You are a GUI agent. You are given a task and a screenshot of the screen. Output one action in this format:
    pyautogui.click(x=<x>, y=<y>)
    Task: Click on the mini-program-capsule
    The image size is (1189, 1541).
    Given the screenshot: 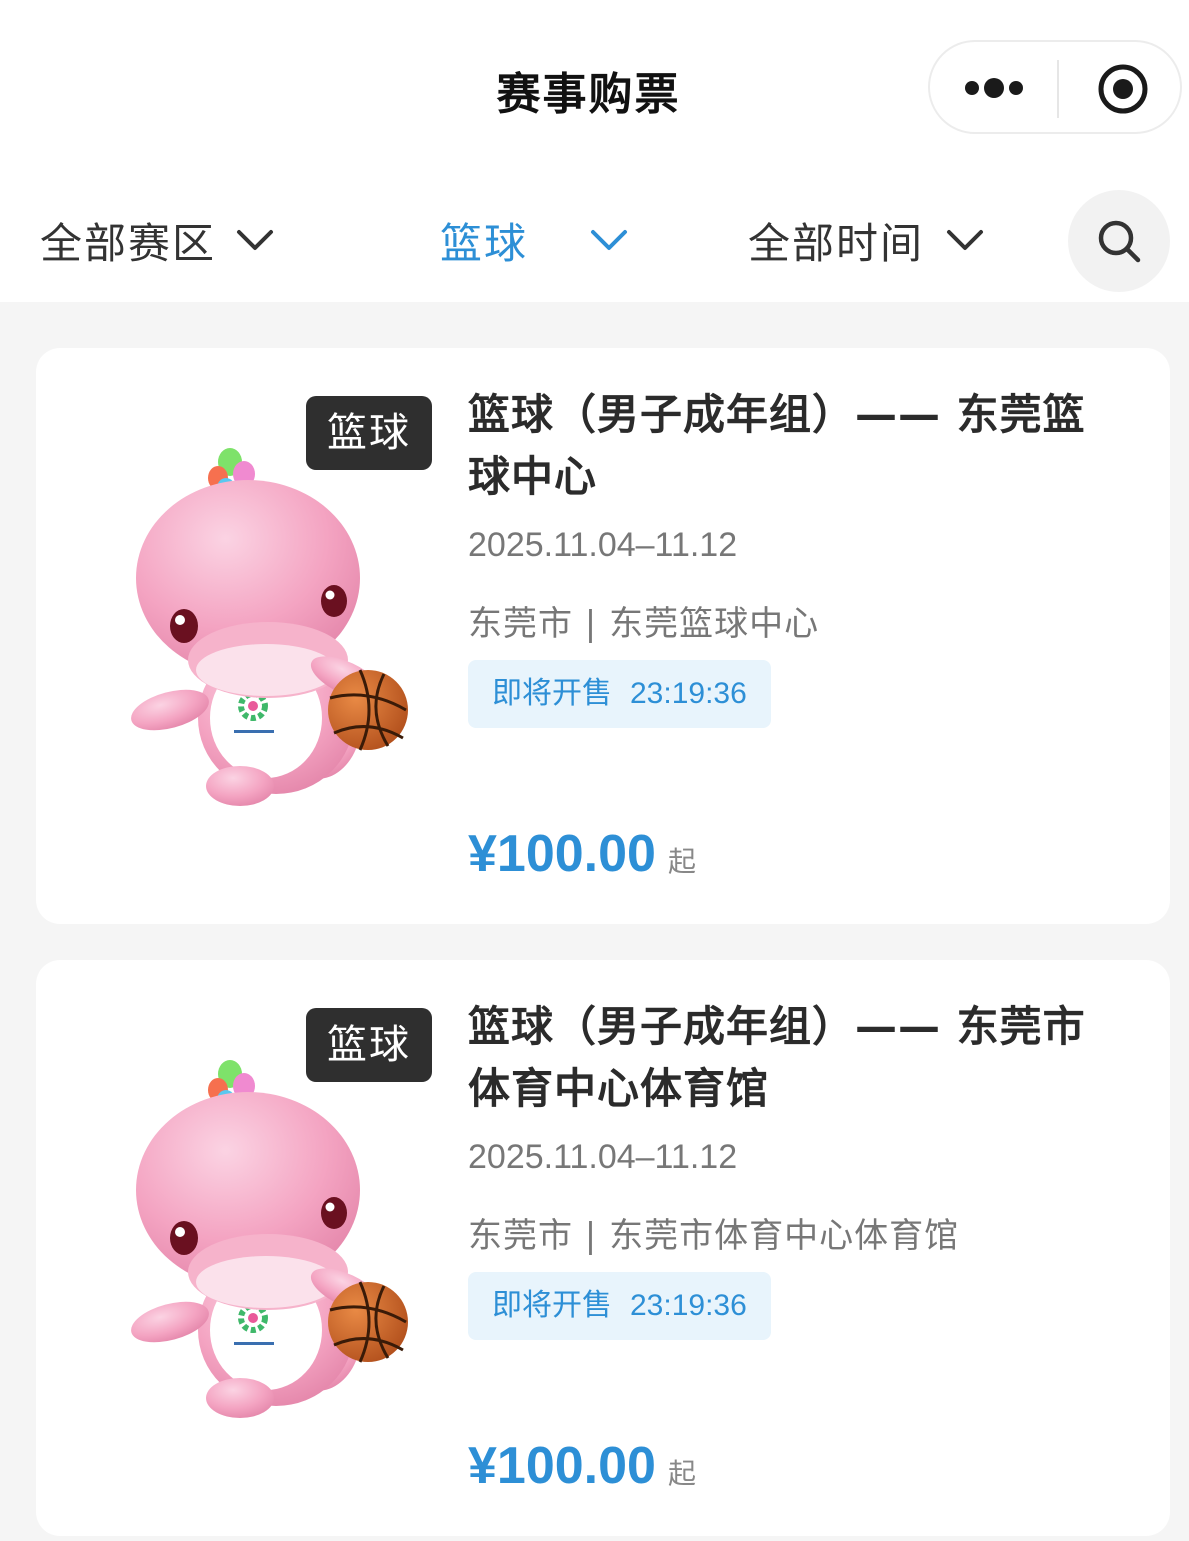 What is the action you would take?
    pyautogui.click(x=1055, y=87)
    